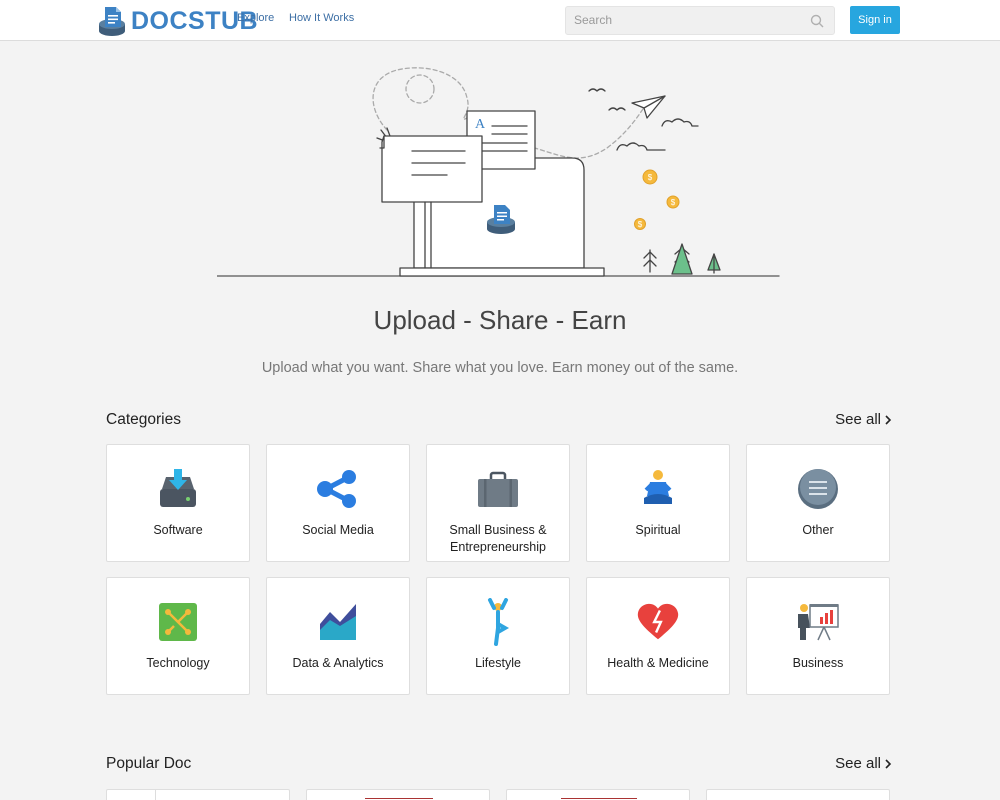  Describe the element at coordinates (498, 663) in the screenshot. I see `category-label: Lifestyle` at that location.